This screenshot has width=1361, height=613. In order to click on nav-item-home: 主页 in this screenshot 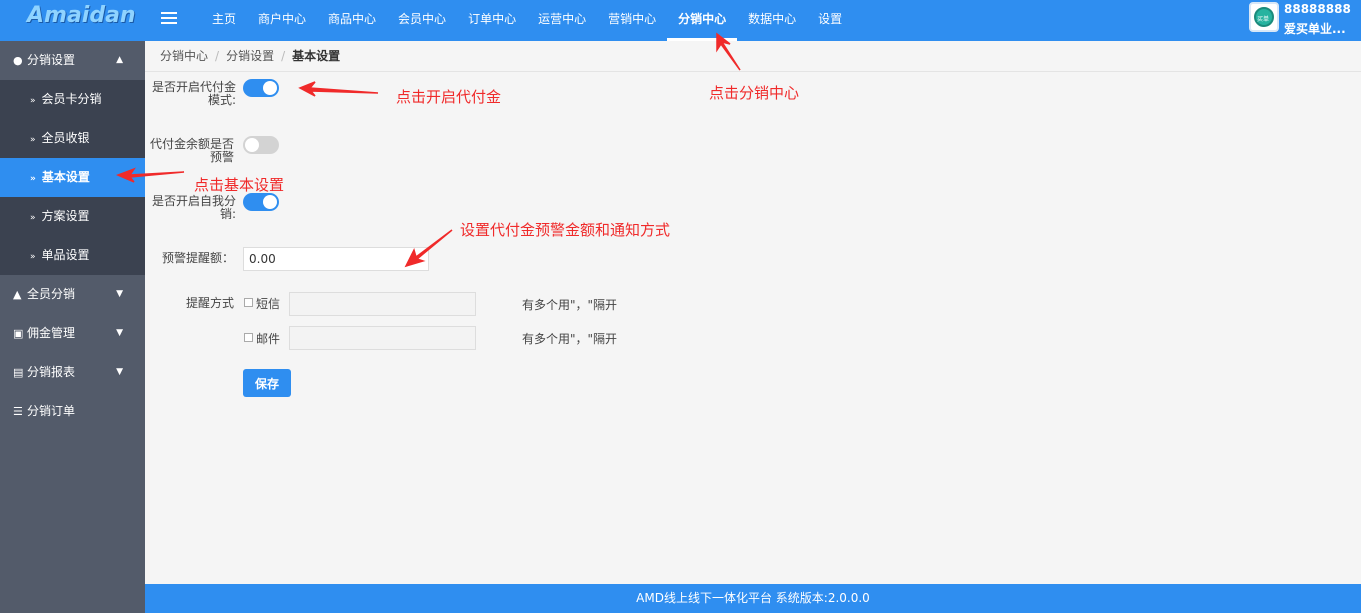, I will do `click(224, 20)`.